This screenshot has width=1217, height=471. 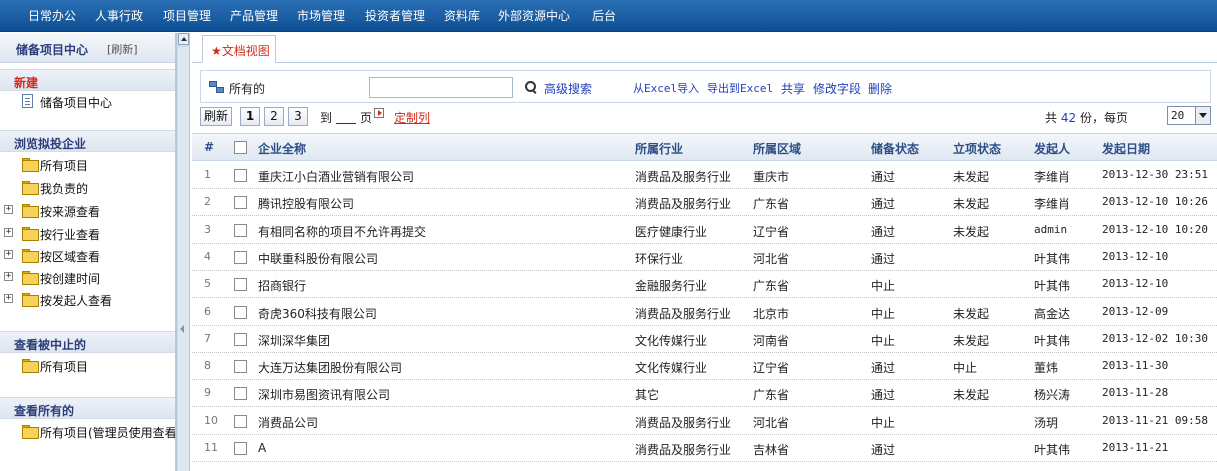 I want to click on import-excel-link: 从Excel导入, so click(x=666, y=88).